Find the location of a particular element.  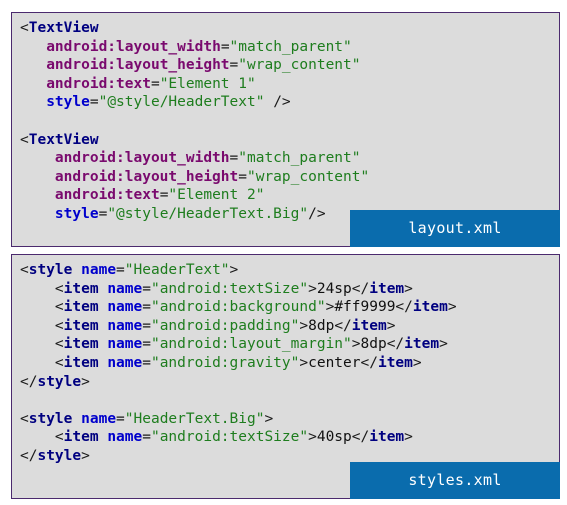

attribute-value: "android:background" is located at coordinates (238, 307).